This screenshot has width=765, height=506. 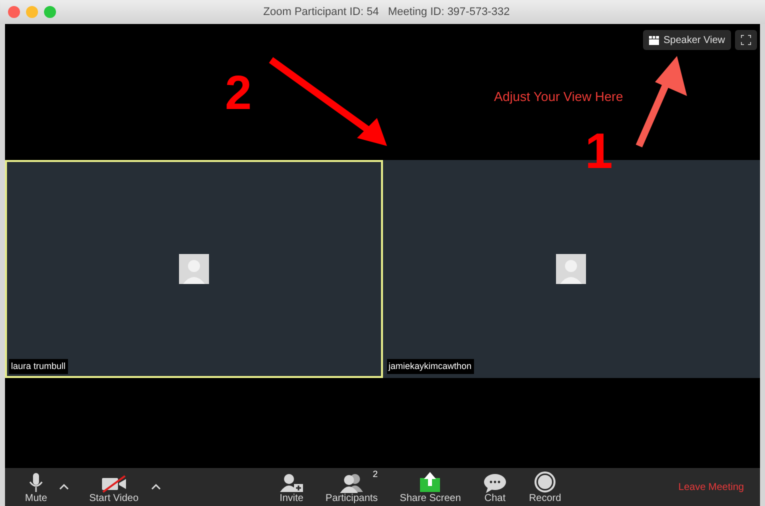 I want to click on toolbar-button: Chat, so click(x=494, y=487).